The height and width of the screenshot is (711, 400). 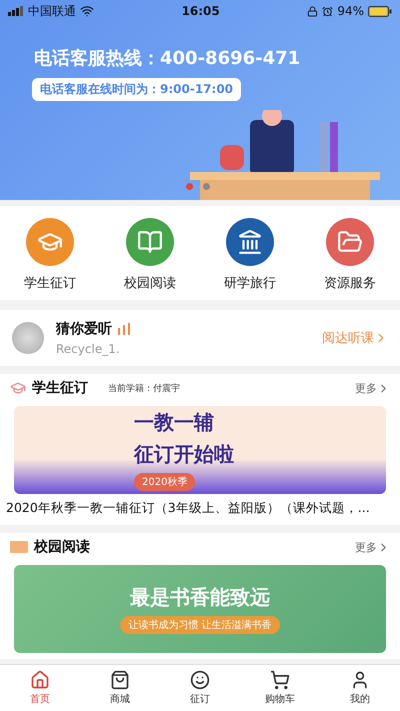 I want to click on tab-bar-item: 征订, so click(x=200, y=688).